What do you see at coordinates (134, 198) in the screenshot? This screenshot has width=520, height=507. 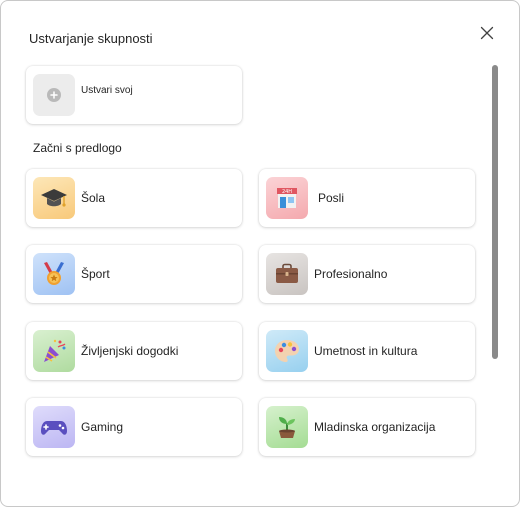 I see `template-card-school: Šola` at bounding box center [134, 198].